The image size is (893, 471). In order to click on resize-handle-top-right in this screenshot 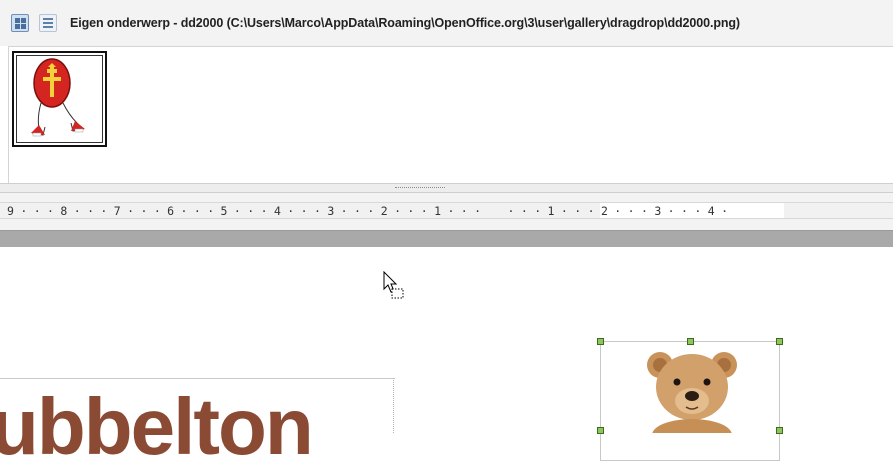, I will do `click(779, 341)`.